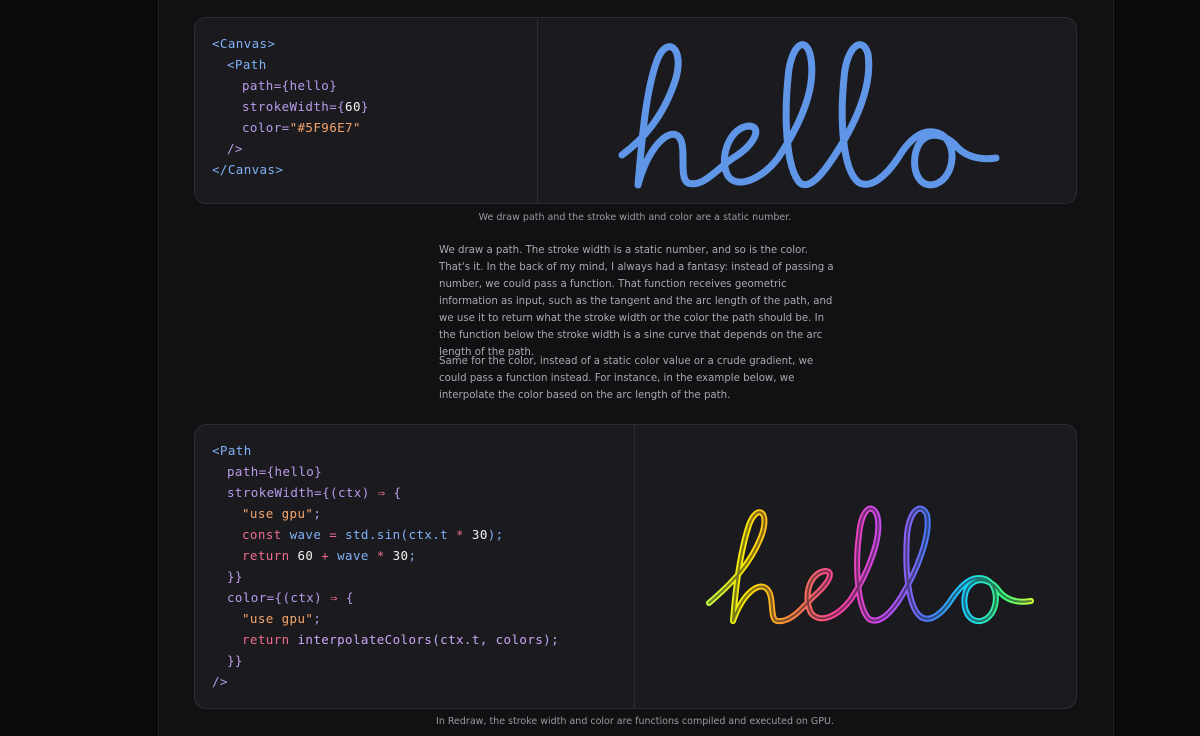 The image size is (1200, 736). I want to click on code-line: strokeWidth={60}, so click(305, 107).